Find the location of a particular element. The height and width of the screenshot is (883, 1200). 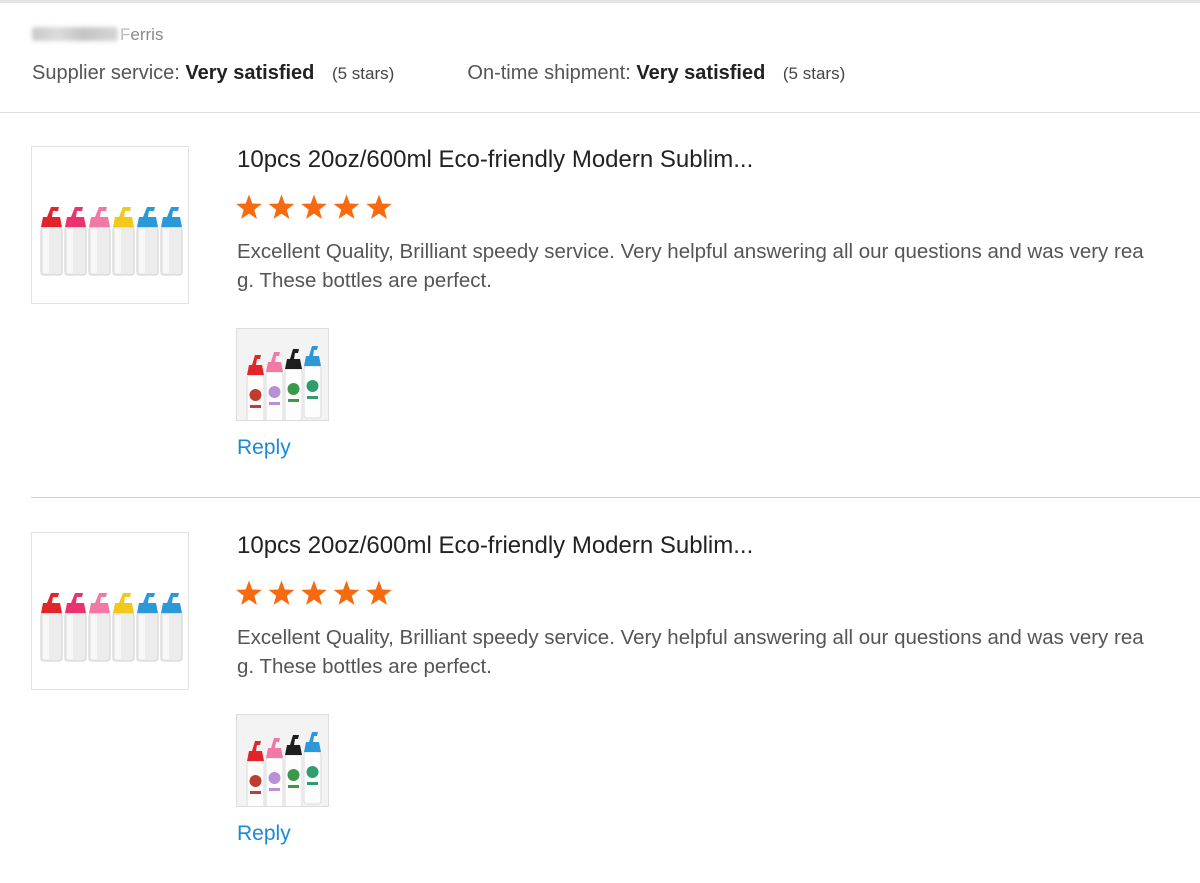

supplier-service-label: Supplier service: is located at coordinates (106, 73).